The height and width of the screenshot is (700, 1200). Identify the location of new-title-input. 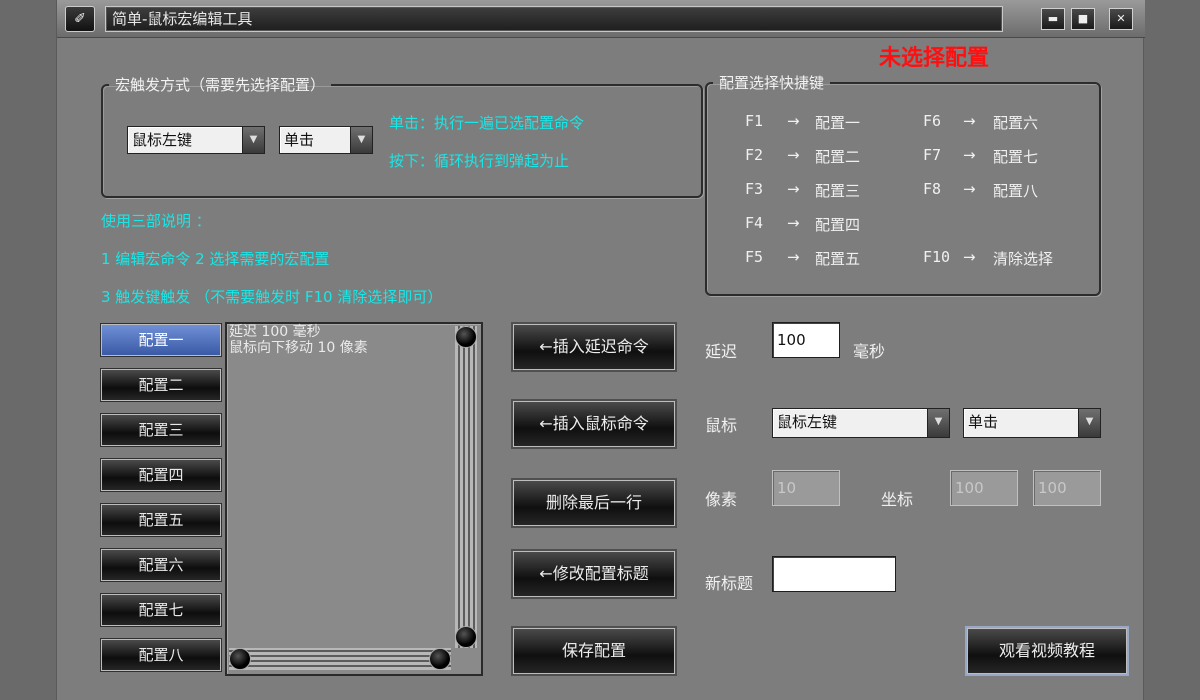
(834, 574).